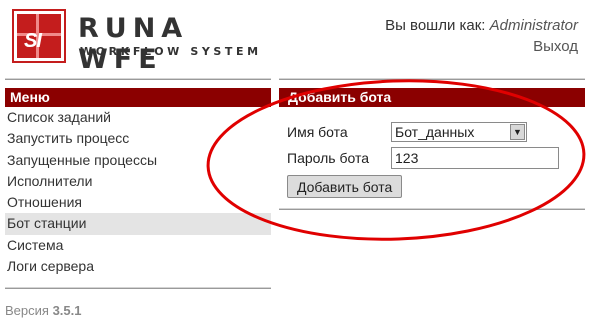  I want to click on login-username: Administrator, so click(533, 25).